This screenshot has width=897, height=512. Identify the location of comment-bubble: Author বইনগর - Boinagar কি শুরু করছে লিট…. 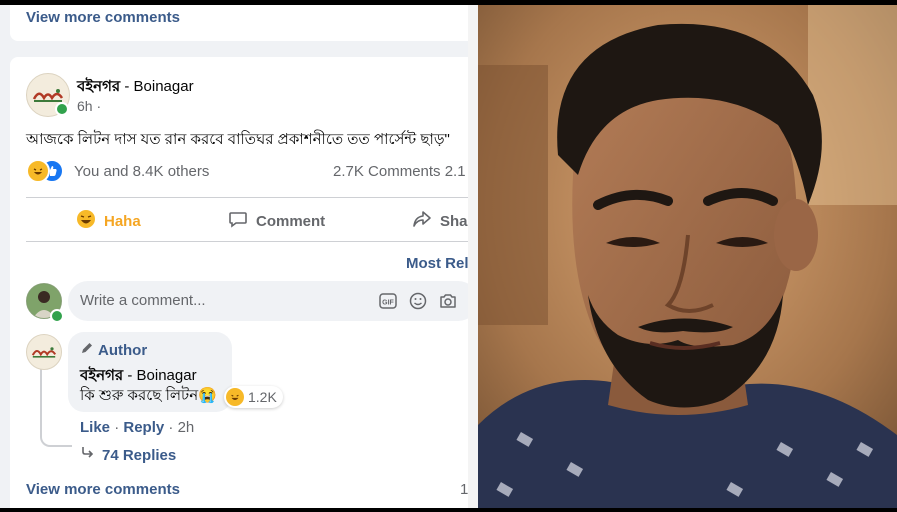
(150, 372).